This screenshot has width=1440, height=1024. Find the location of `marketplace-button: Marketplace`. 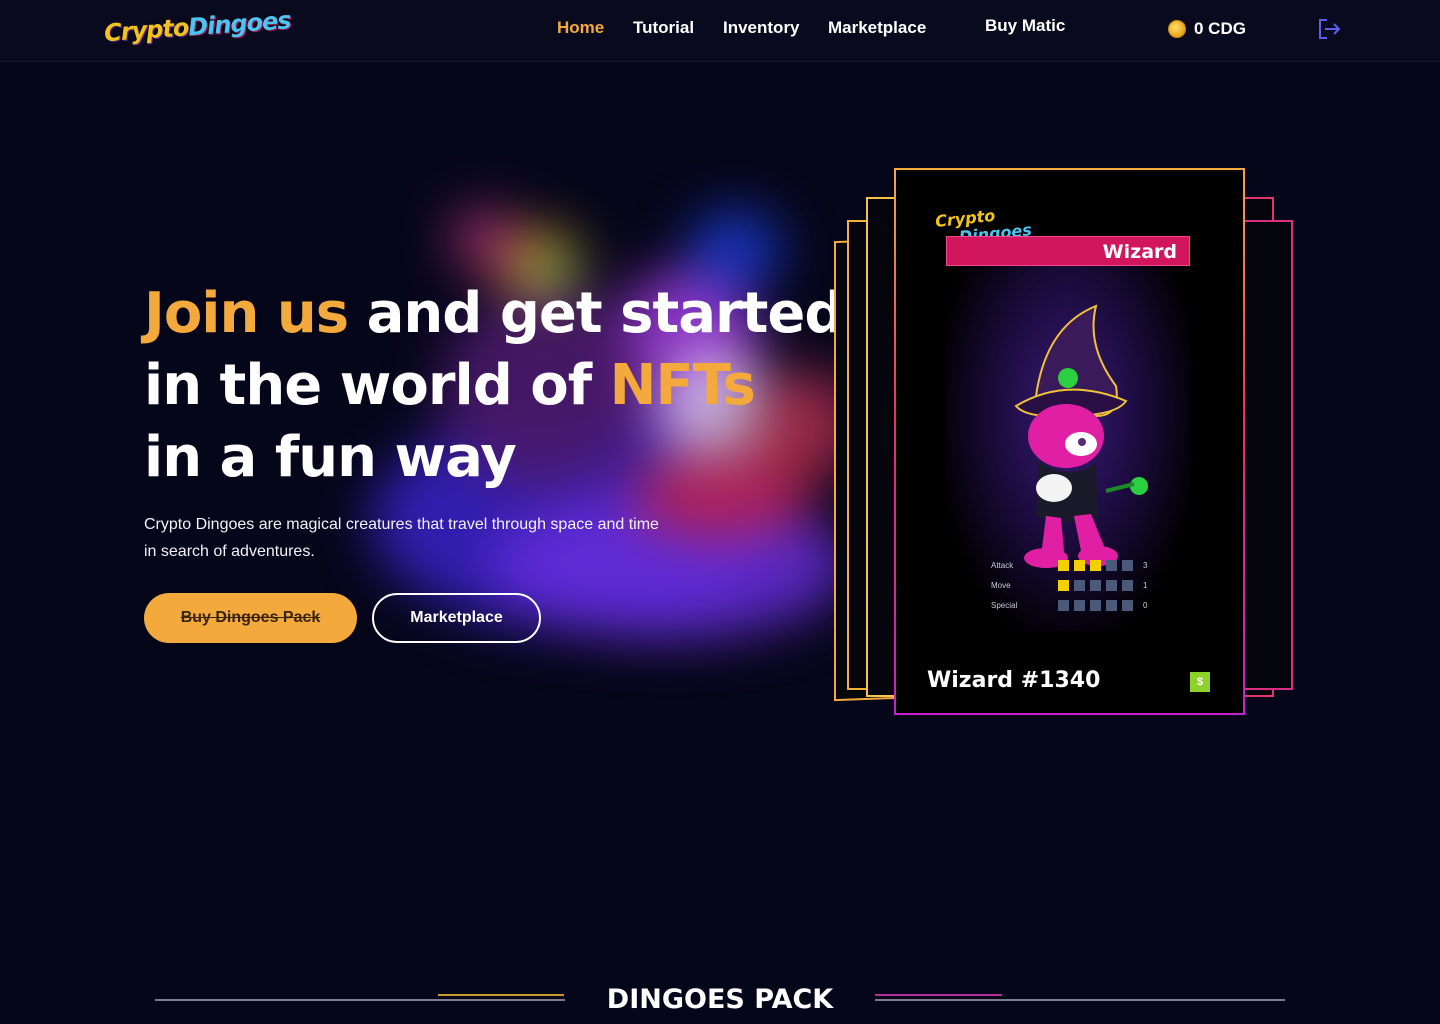

marketplace-button: Marketplace is located at coordinates (456, 618).